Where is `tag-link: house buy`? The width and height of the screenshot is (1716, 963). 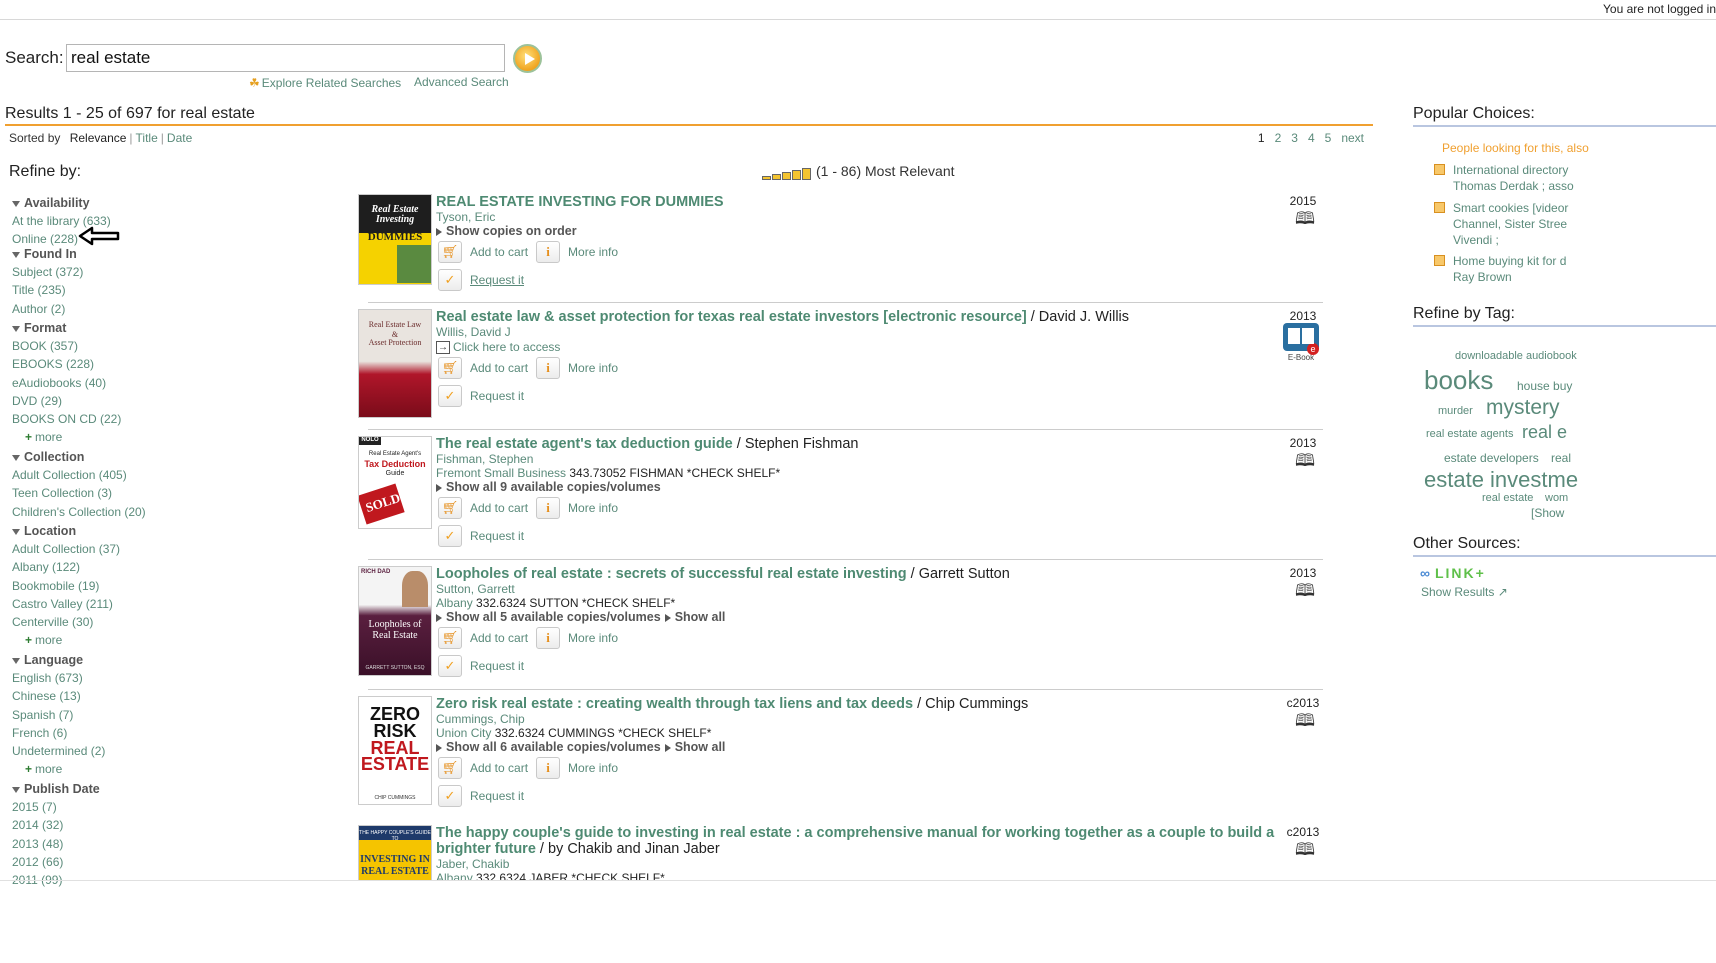
tag-link: house buy is located at coordinates (1544, 386).